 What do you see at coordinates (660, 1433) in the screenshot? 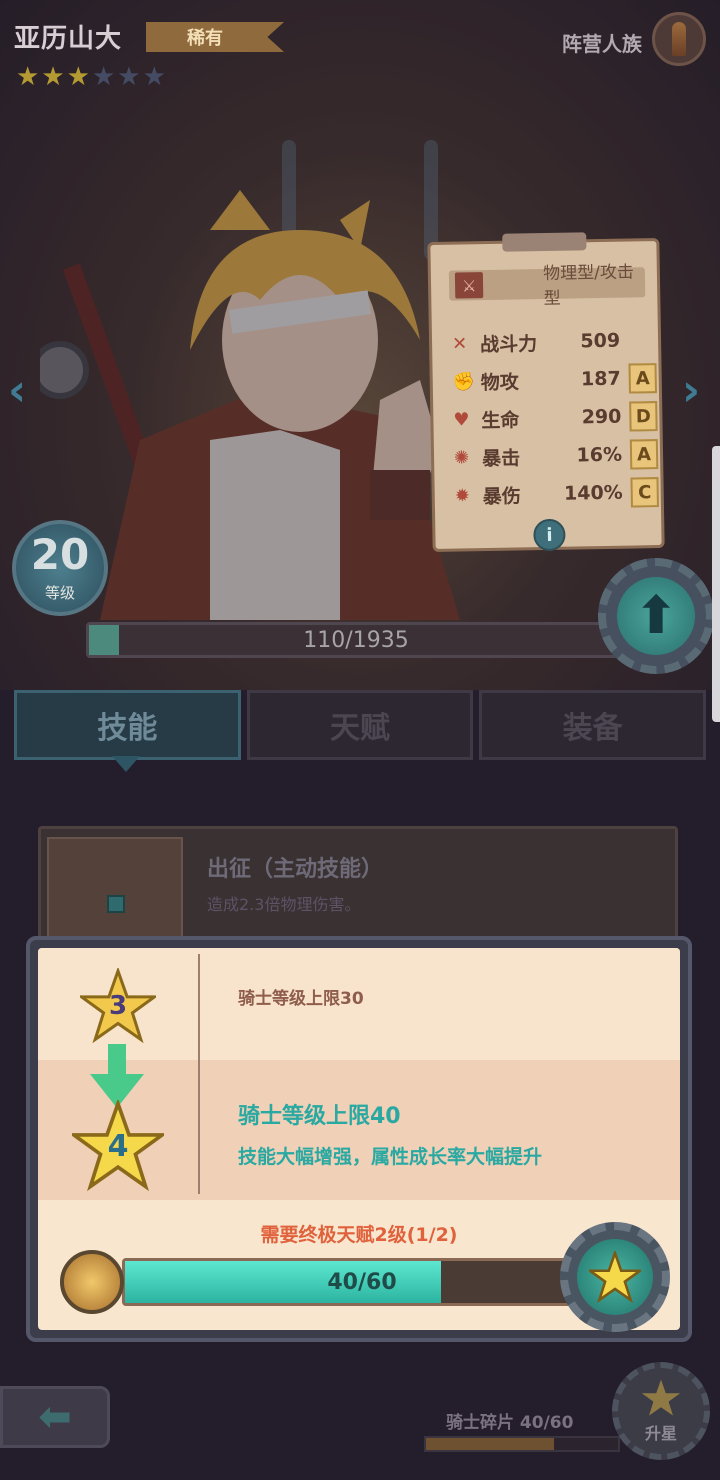
I see `star-up-label: 升星` at bounding box center [660, 1433].